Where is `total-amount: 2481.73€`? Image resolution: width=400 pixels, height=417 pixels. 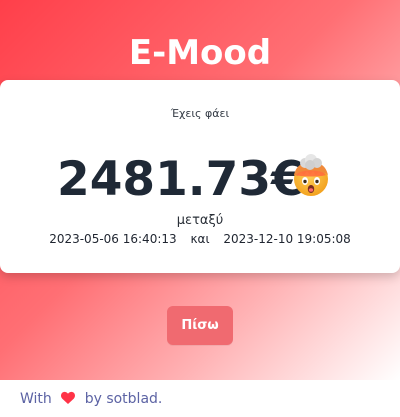
total-amount: 2481.73€ is located at coordinates (180, 179).